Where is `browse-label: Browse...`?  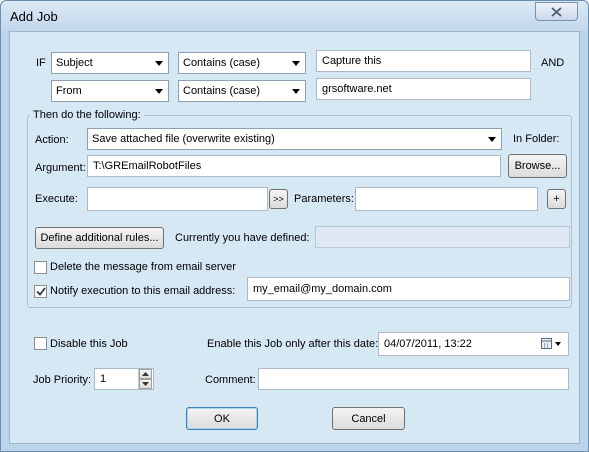 browse-label: Browse... is located at coordinates (537, 166).